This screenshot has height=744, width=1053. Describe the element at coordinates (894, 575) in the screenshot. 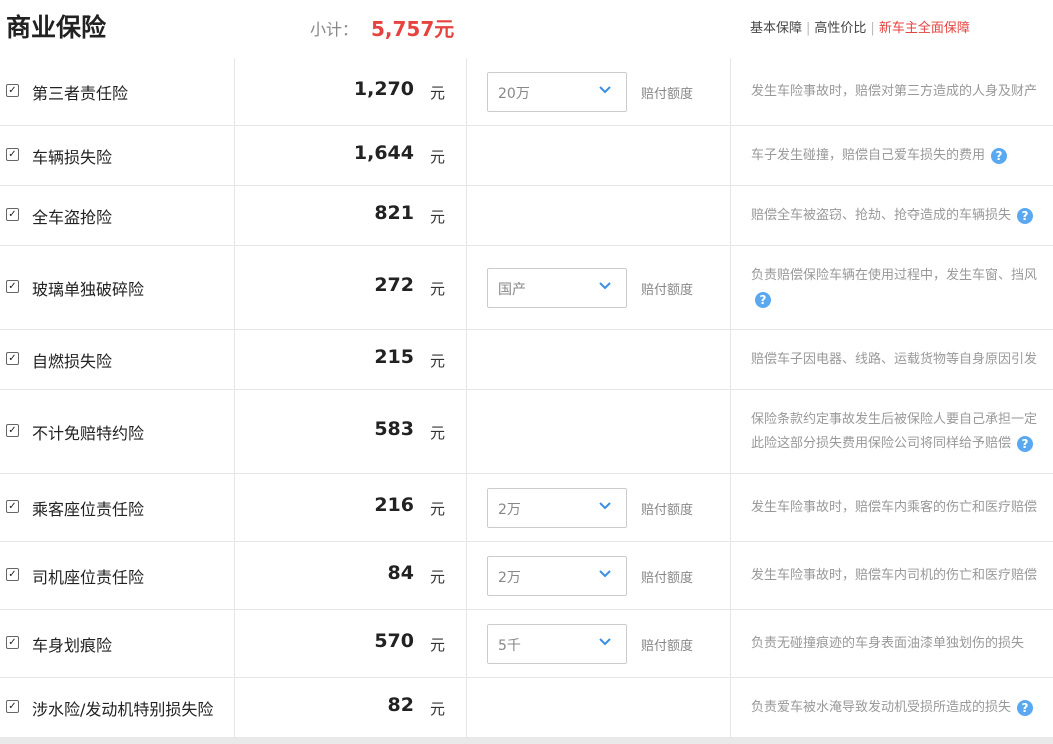

I see `description-line: 发生车险事故时，赔偿车内司机的伤亡和医疗赔偿` at that location.